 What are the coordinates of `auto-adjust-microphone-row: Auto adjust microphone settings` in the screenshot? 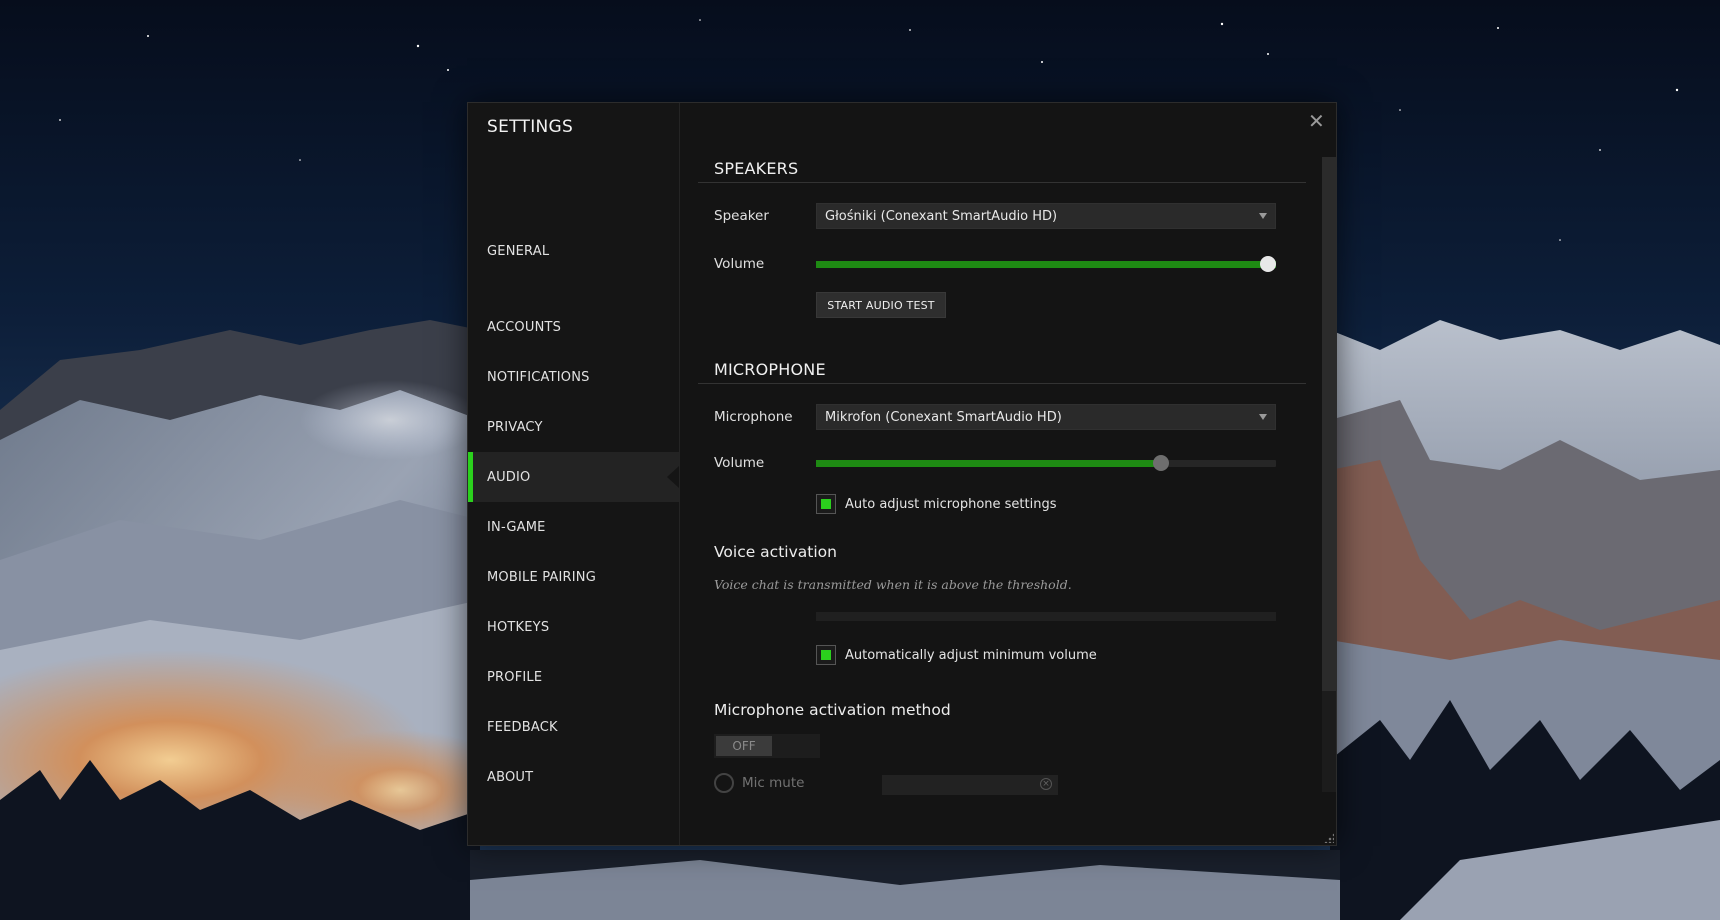 It's located at (936, 504).